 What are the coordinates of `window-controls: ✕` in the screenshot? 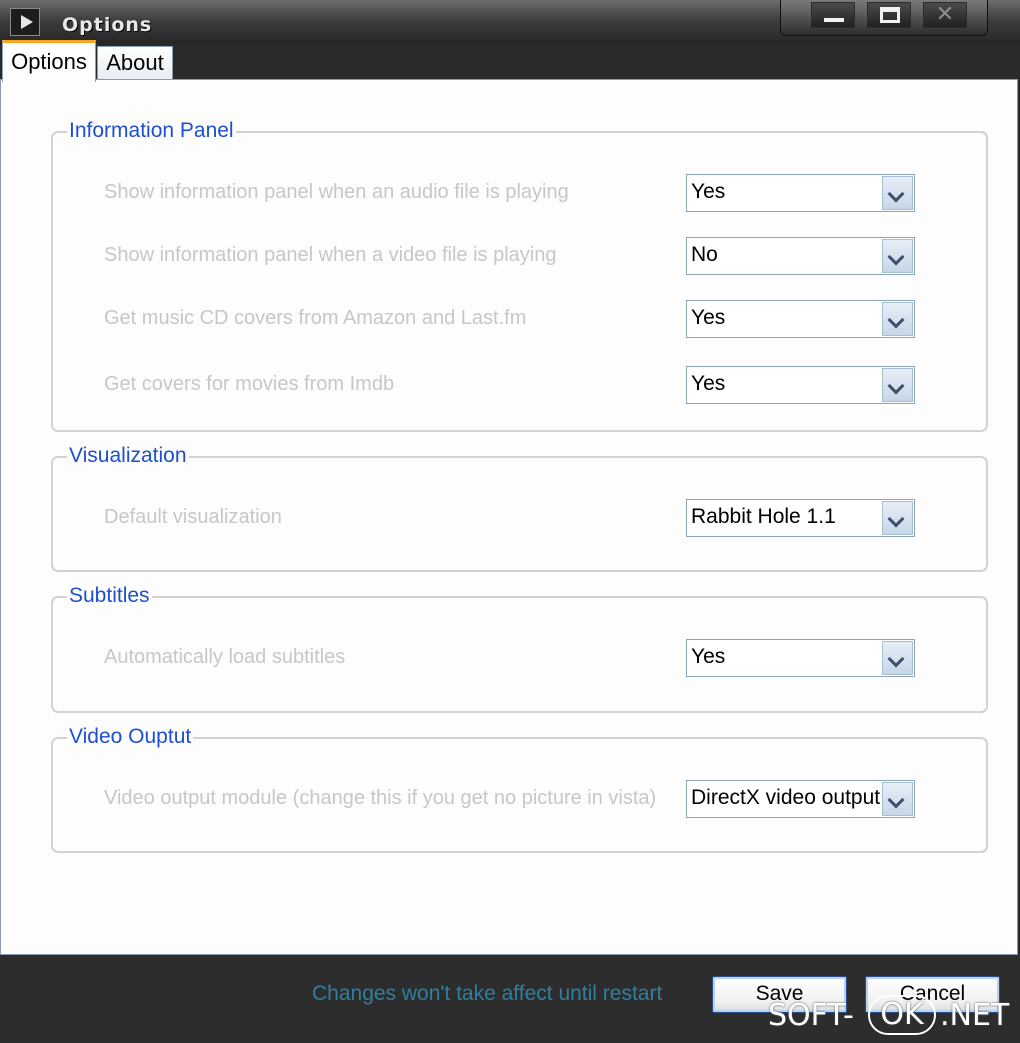 It's located at (884, 18).